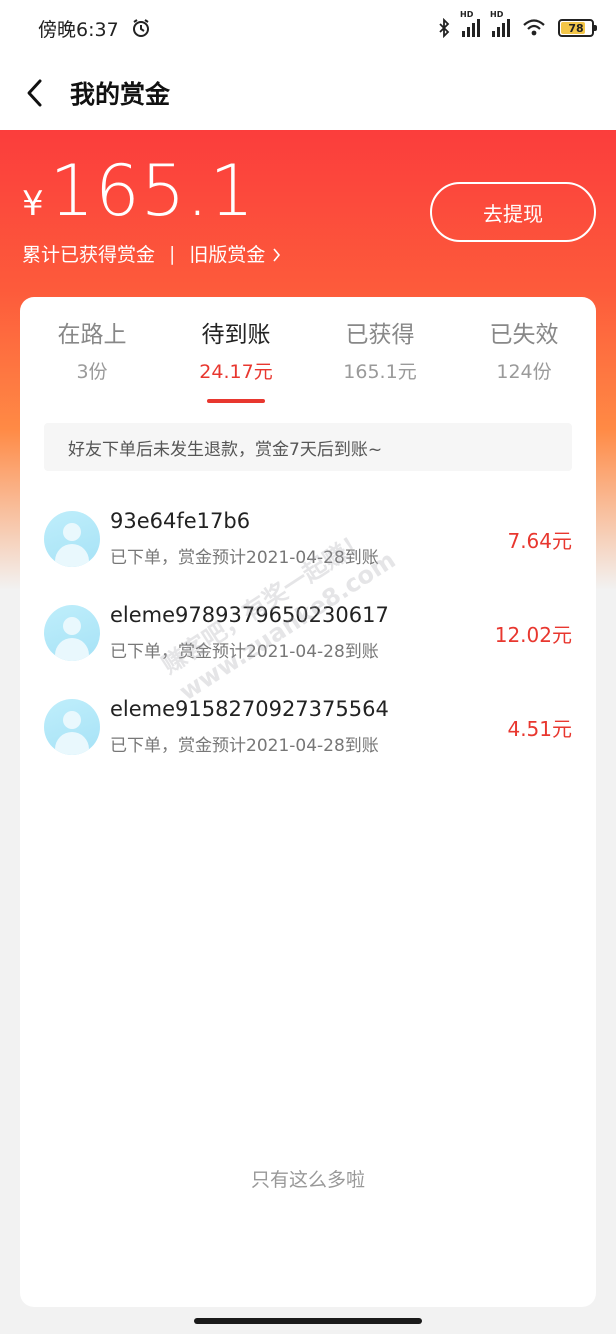 The width and height of the screenshot is (616, 1334). What do you see at coordinates (236, 335) in the screenshot?
I see `tab-label: 待到账` at bounding box center [236, 335].